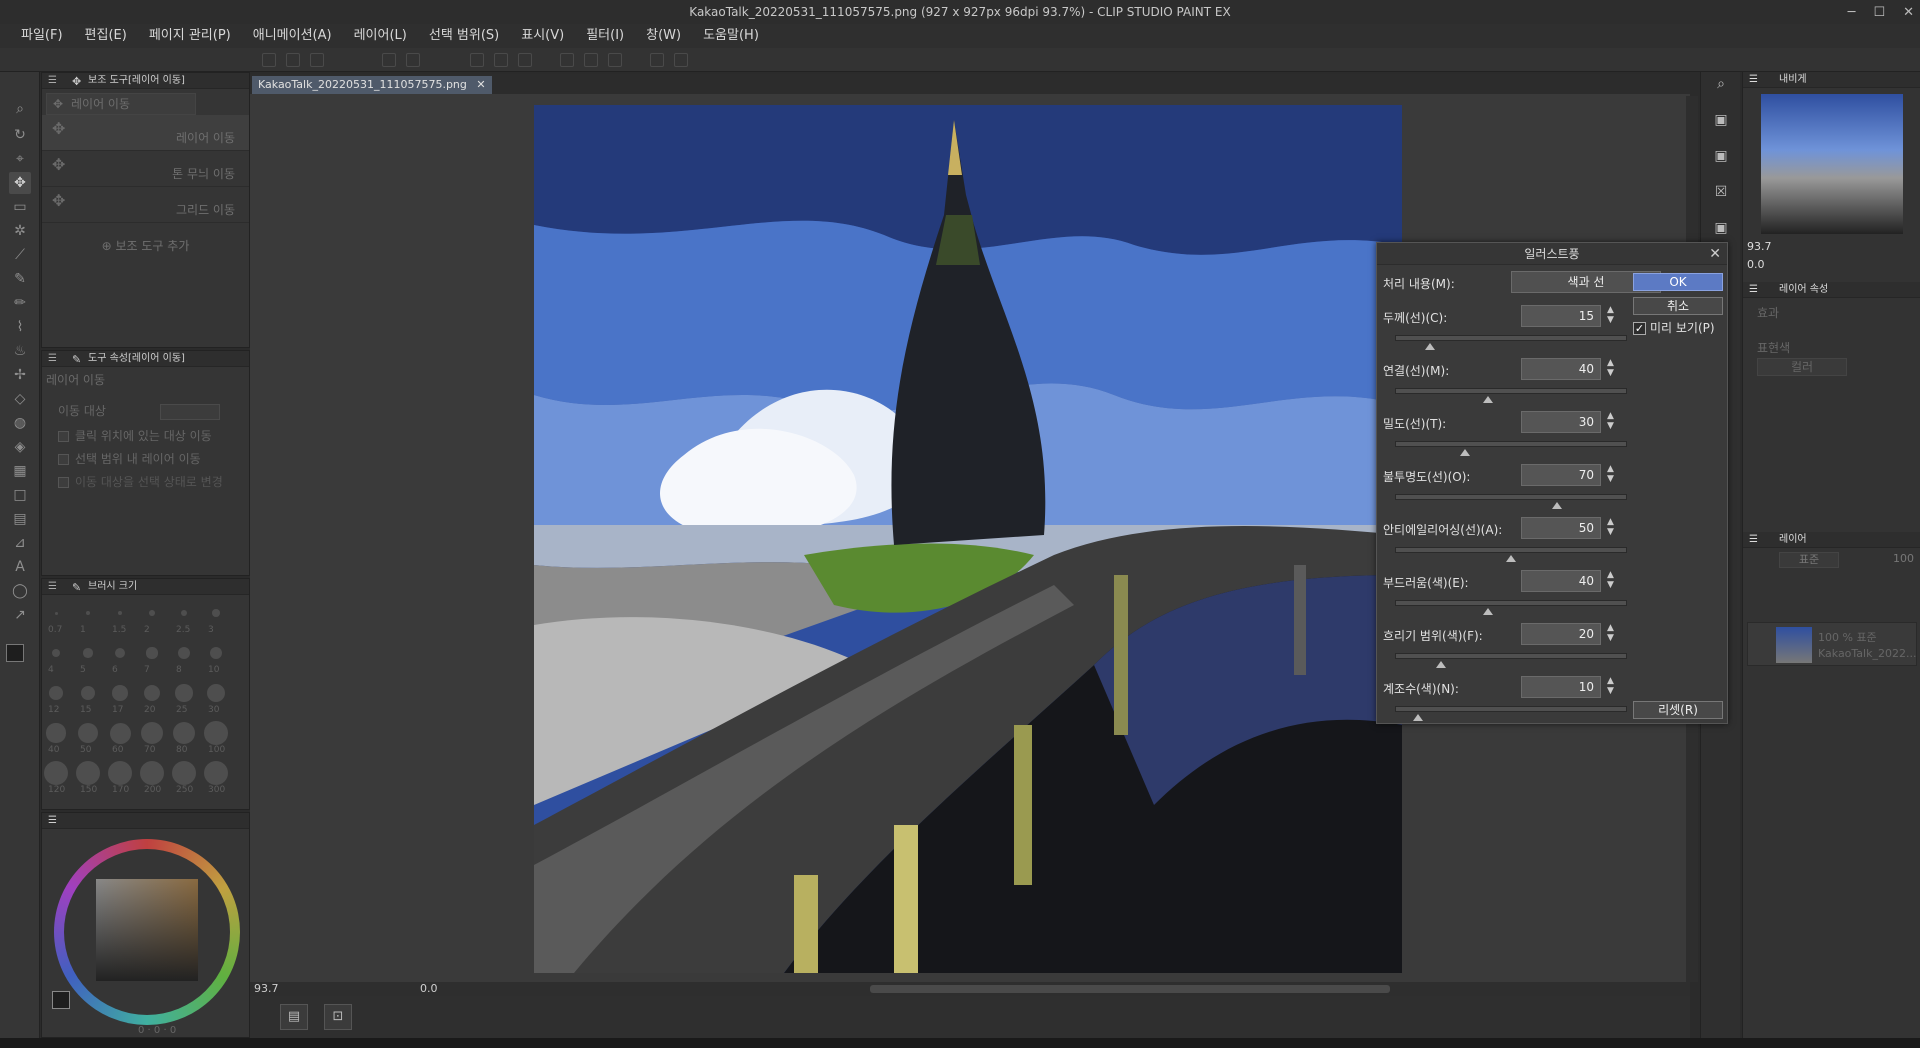 This screenshot has height=1048, width=1920. I want to click on menu-filter: 필터(I), so click(605, 36).